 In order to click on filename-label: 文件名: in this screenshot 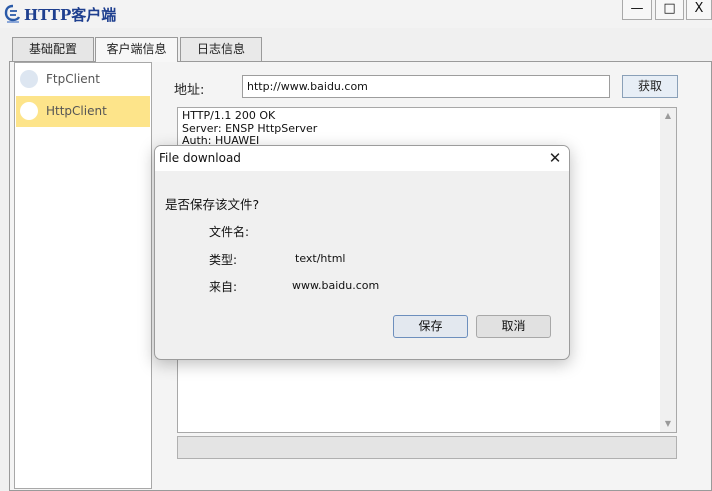, I will do `click(229, 232)`.